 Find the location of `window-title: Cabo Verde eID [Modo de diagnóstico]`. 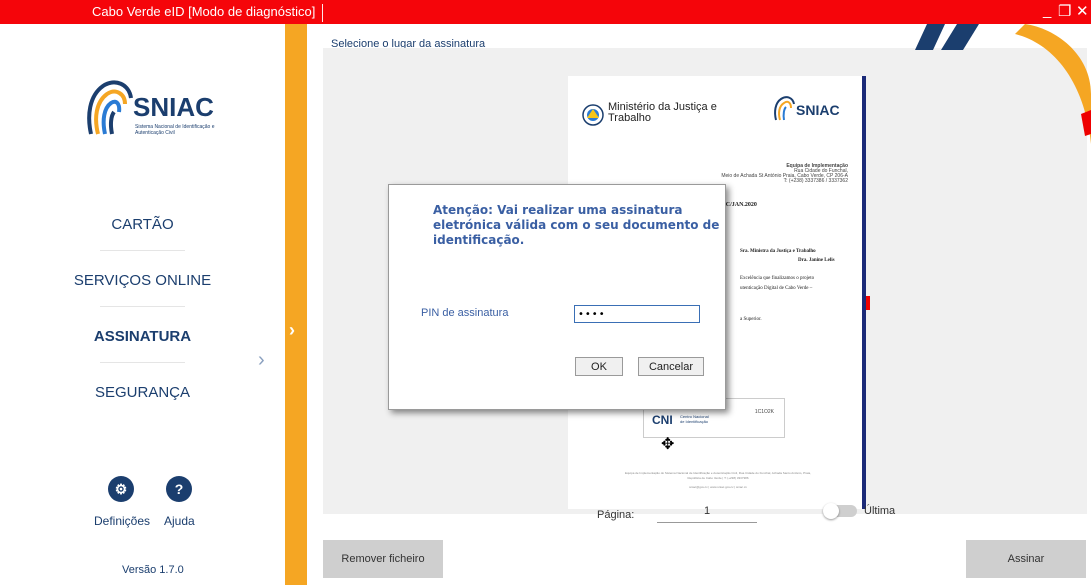

window-title: Cabo Verde eID [Modo de diagnóstico] is located at coordinates (204, 11).